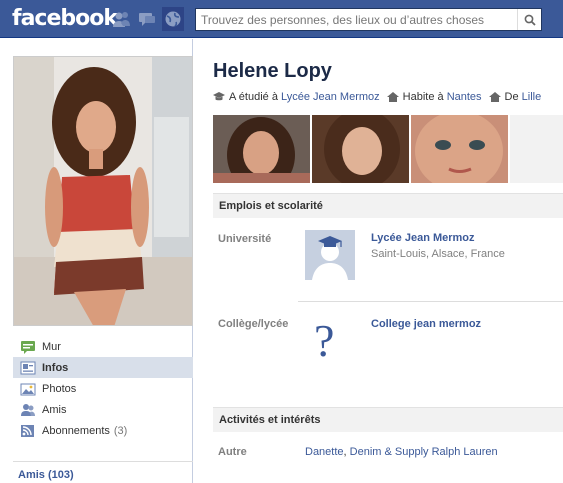 This screenshot has width=563, height=483. I want to click on nav-item-subscriptions: Abonnements (3), so click(103, 430).